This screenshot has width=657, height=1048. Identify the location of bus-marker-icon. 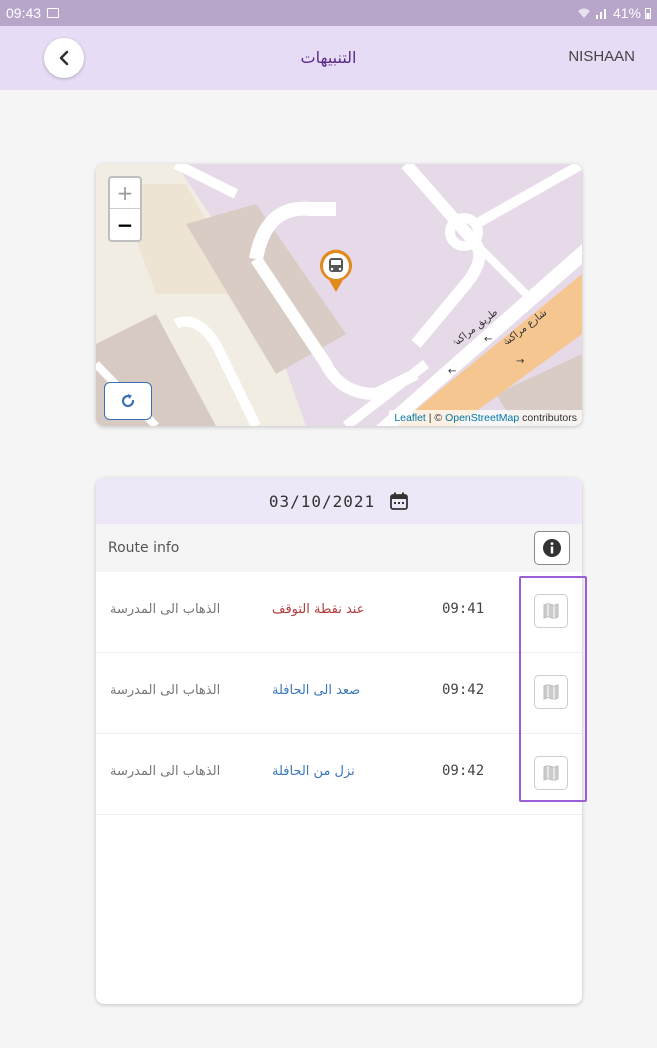
(336, 271).